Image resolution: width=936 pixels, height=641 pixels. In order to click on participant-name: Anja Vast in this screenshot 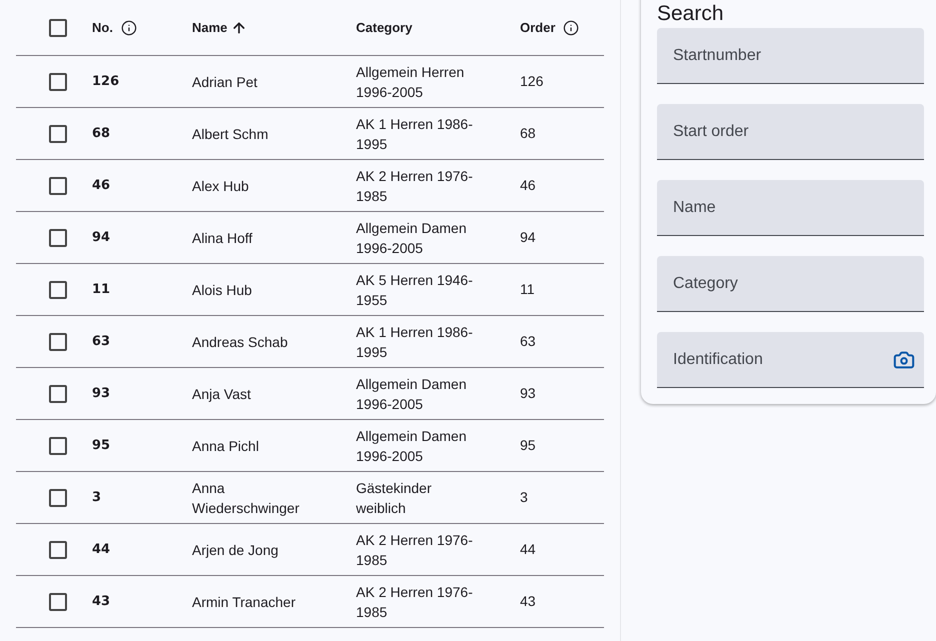, I will do `click(221, 394)`.